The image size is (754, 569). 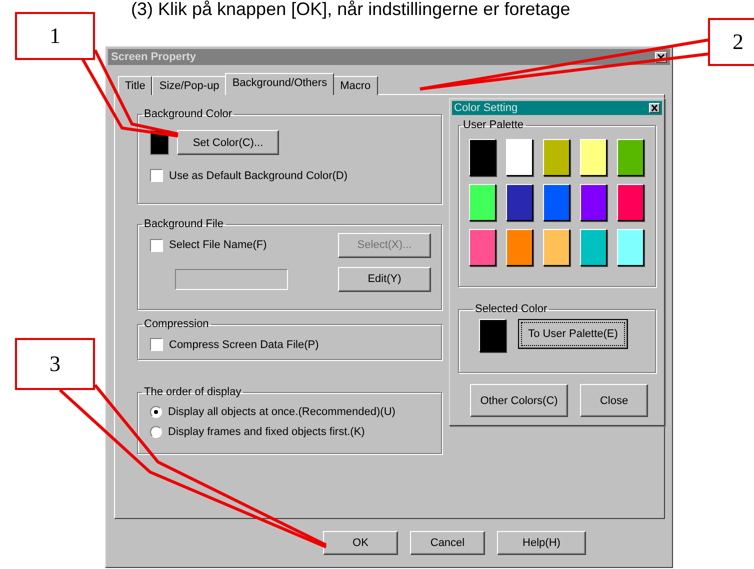 What do you see at coordinates (258, 176) in the screenshot?
I see `checkbox-label: Use as Default Background Color(D)` at bounding box center [258, 176].